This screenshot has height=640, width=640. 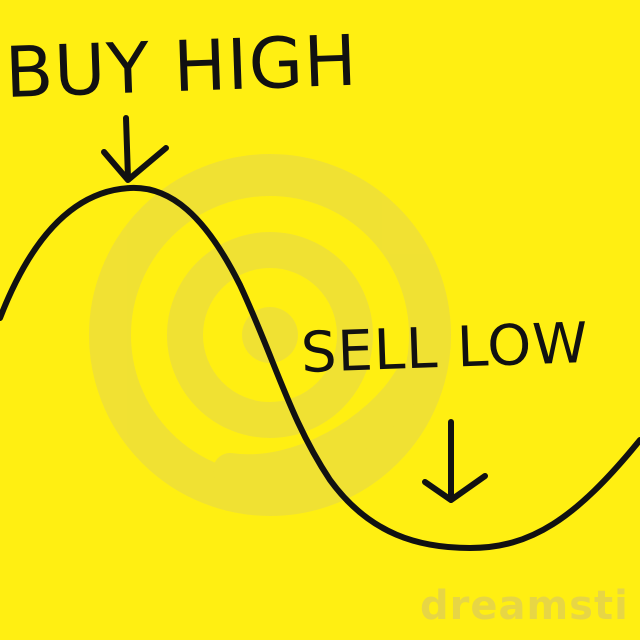 What do you see at coordinates (181, 66) in the screenshot?
I see `buy-high-label: BUY HIGH` at bounding box center [181, 66].